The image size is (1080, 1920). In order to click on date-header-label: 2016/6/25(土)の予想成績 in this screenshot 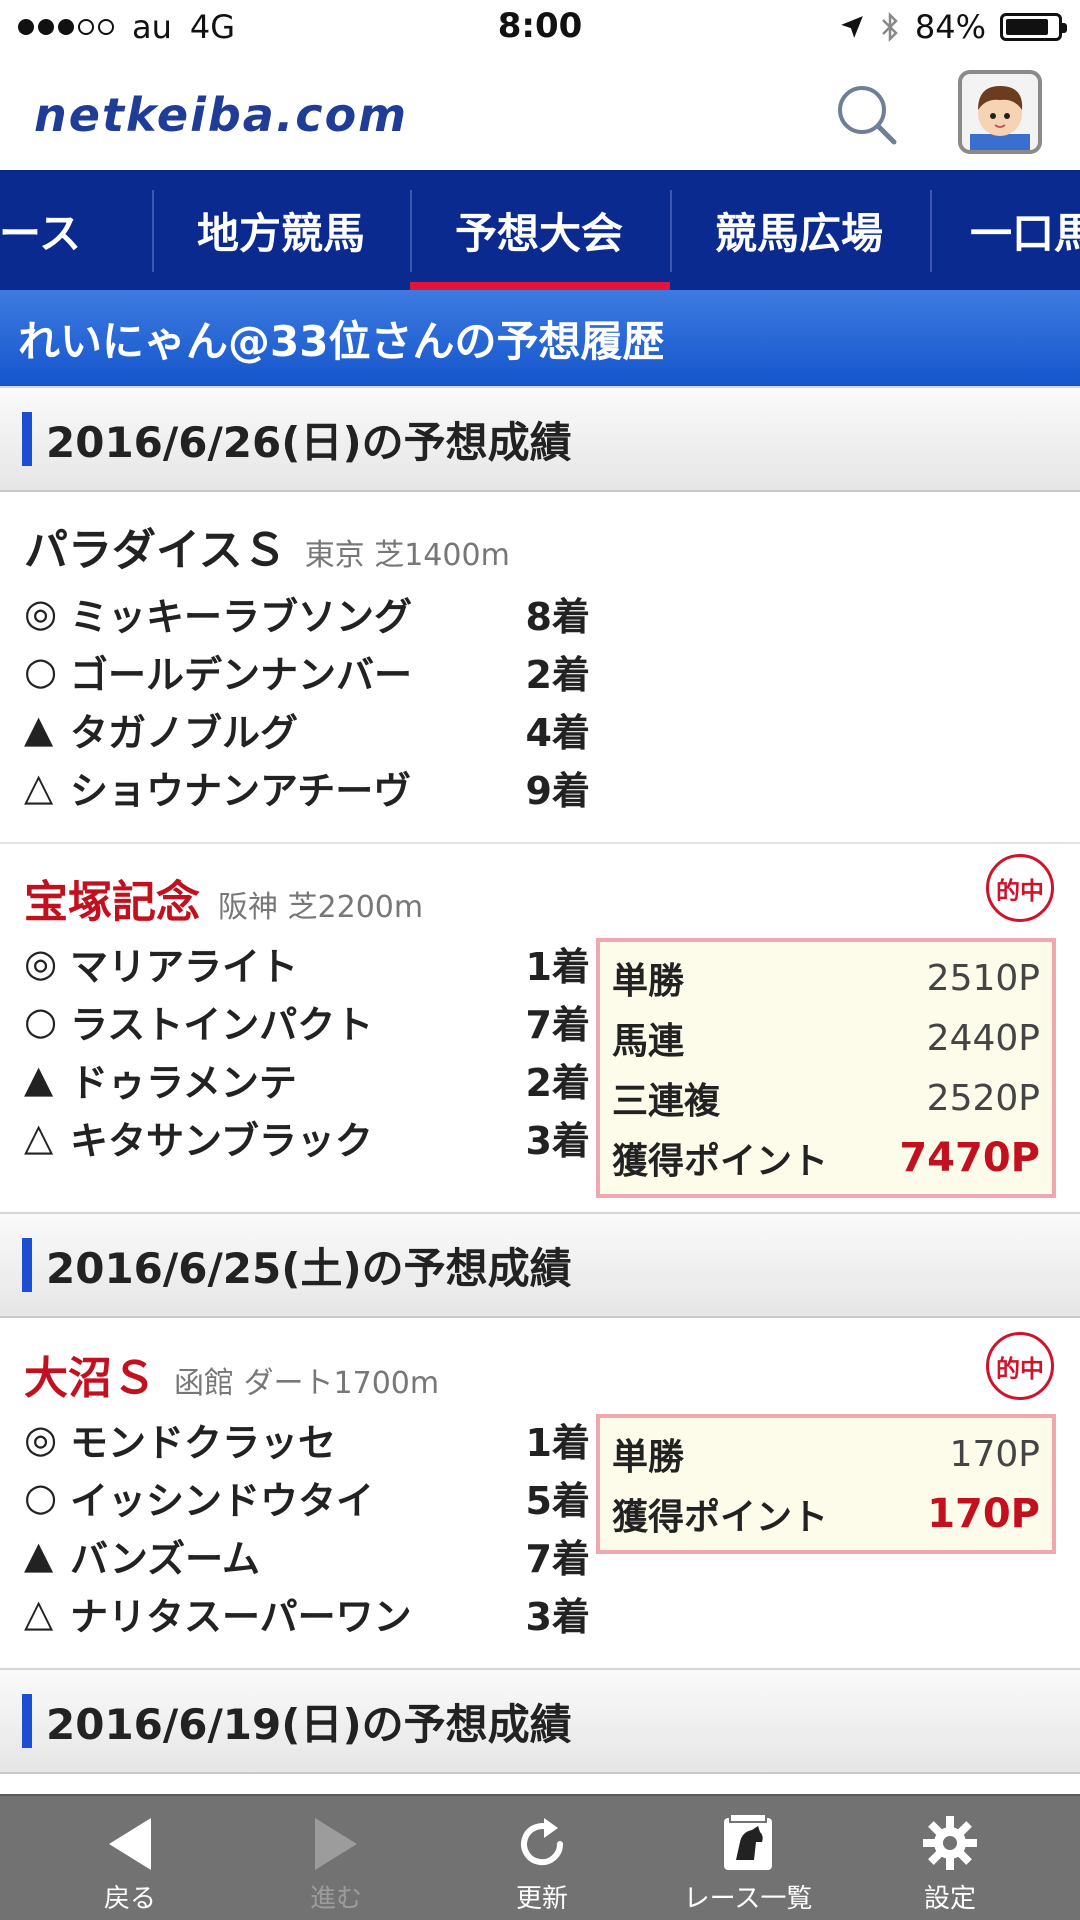, I will do `click(309, 1268)`.